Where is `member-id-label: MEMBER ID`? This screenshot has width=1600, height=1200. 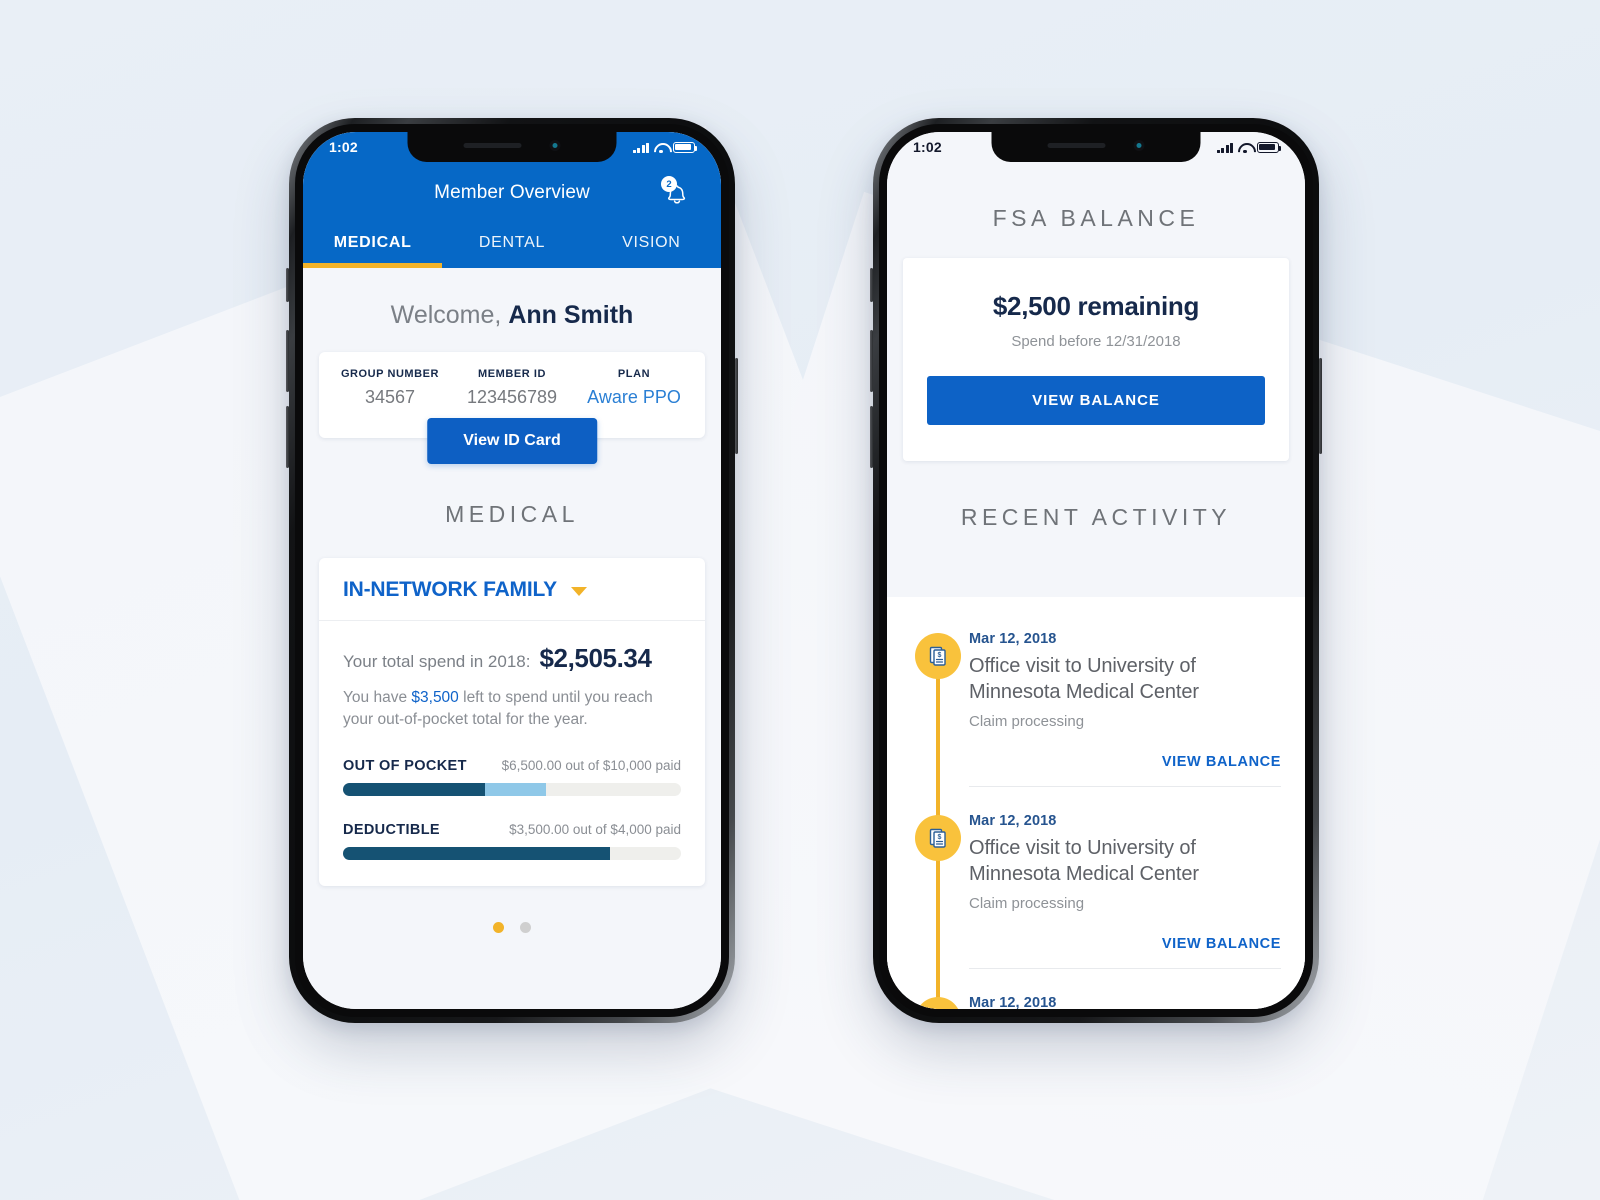
member-id-label: MEMBER ID is located at coordinates (512, 374).